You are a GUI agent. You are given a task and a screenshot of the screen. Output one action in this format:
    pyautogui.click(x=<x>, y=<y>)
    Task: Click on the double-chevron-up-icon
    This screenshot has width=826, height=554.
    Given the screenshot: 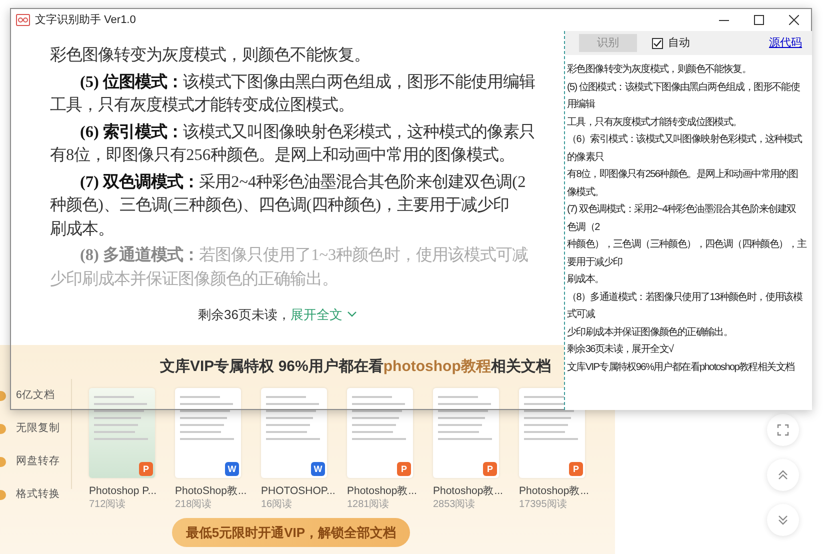 What is the action you would take?
    pyautogui.click(x=783, y=475)
    